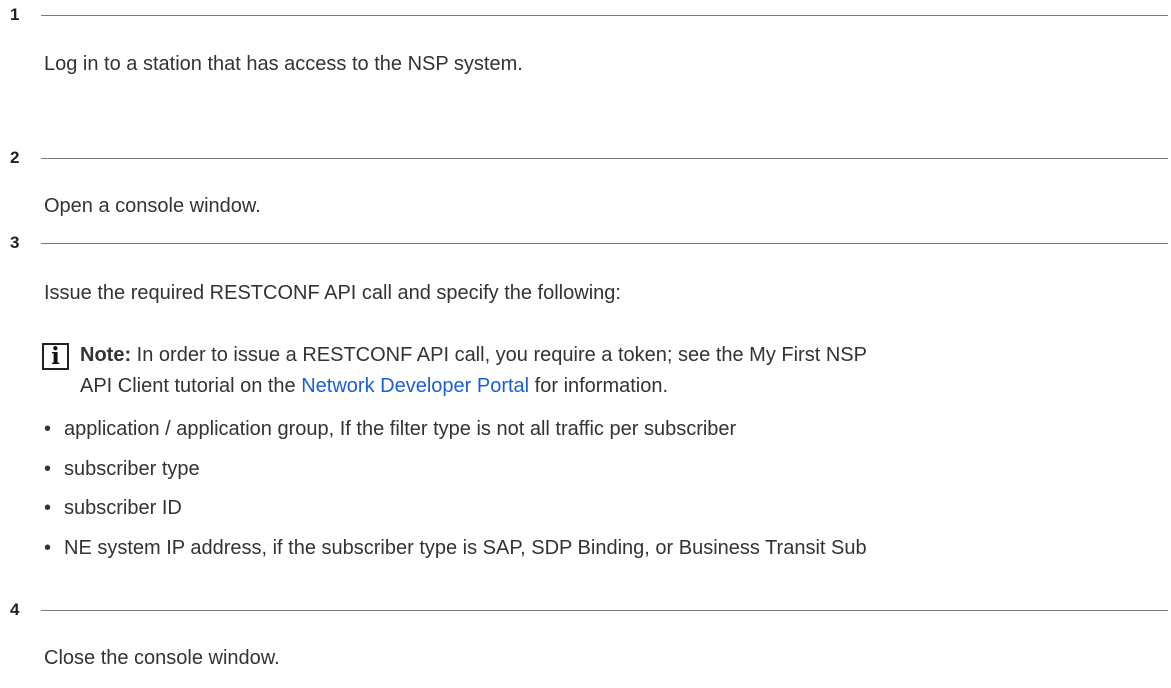  What do you see at coordinates (55, 356) in the screenshot?
I see `info-icon: i` at bounding box center [55, 356].